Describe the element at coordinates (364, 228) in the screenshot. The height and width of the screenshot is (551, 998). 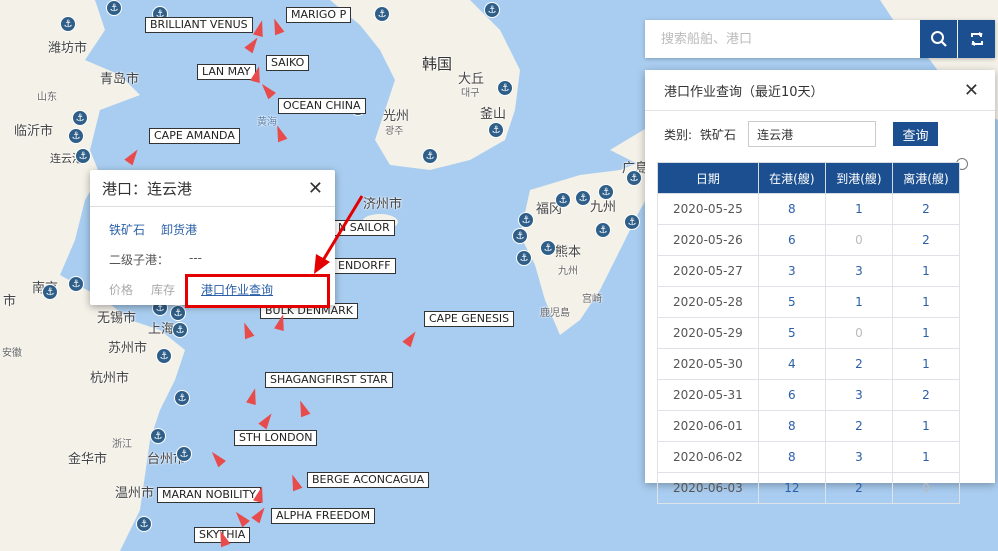
I see `ship-label: N SAILOR` at that location.